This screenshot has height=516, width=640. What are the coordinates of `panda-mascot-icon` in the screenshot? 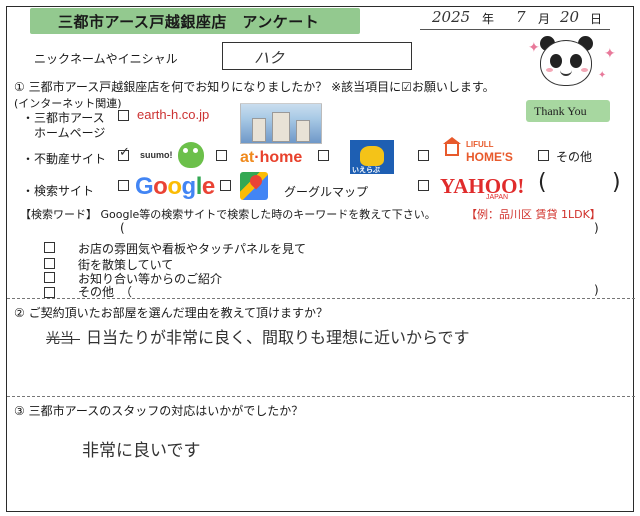 It's located at (566, 63).